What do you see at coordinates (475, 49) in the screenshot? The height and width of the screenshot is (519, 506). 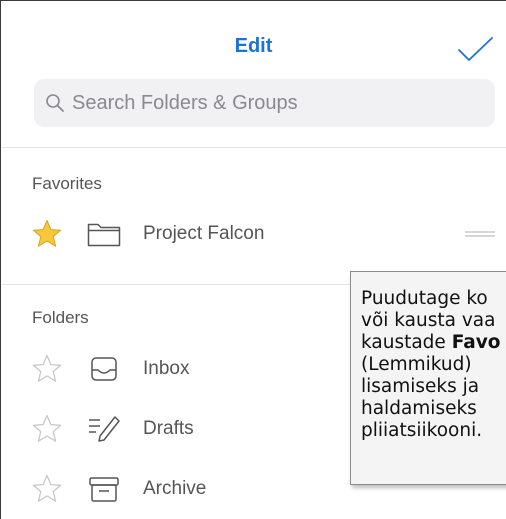 I see `checkmark-icon` at bounding box center [475, 49].